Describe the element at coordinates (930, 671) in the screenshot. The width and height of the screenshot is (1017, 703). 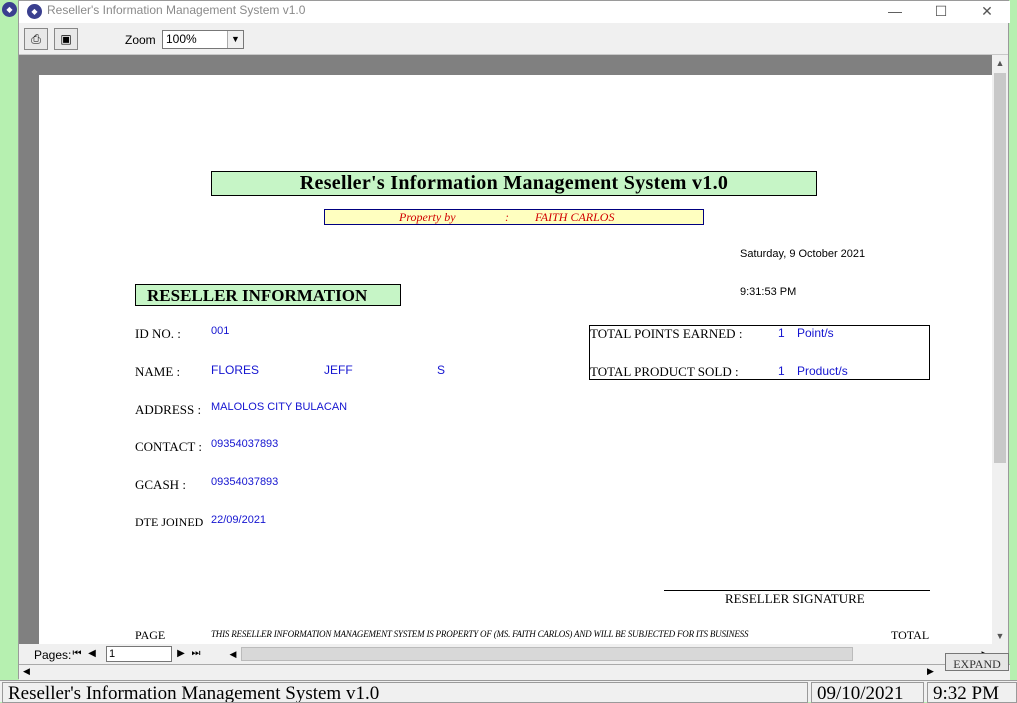
I see `scroll-right-icon: ▶` at that location.